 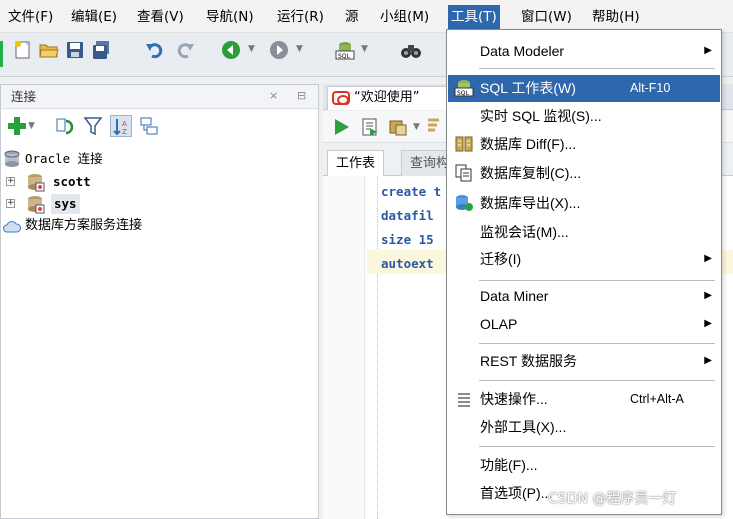 What do you see at coordinates (65, 126) in the screenshot?
I see `refresh-icon` at bounding box center [65, 126].